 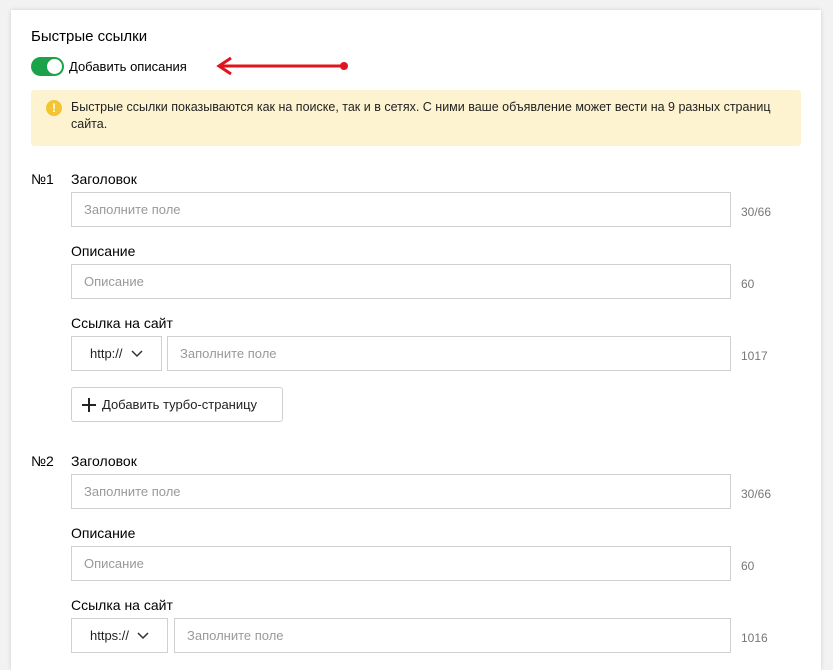 What do you see at coordinates (748, 566) in the screenshot?
I see `description-counter-2: 60` at bounding box center [748, 566].